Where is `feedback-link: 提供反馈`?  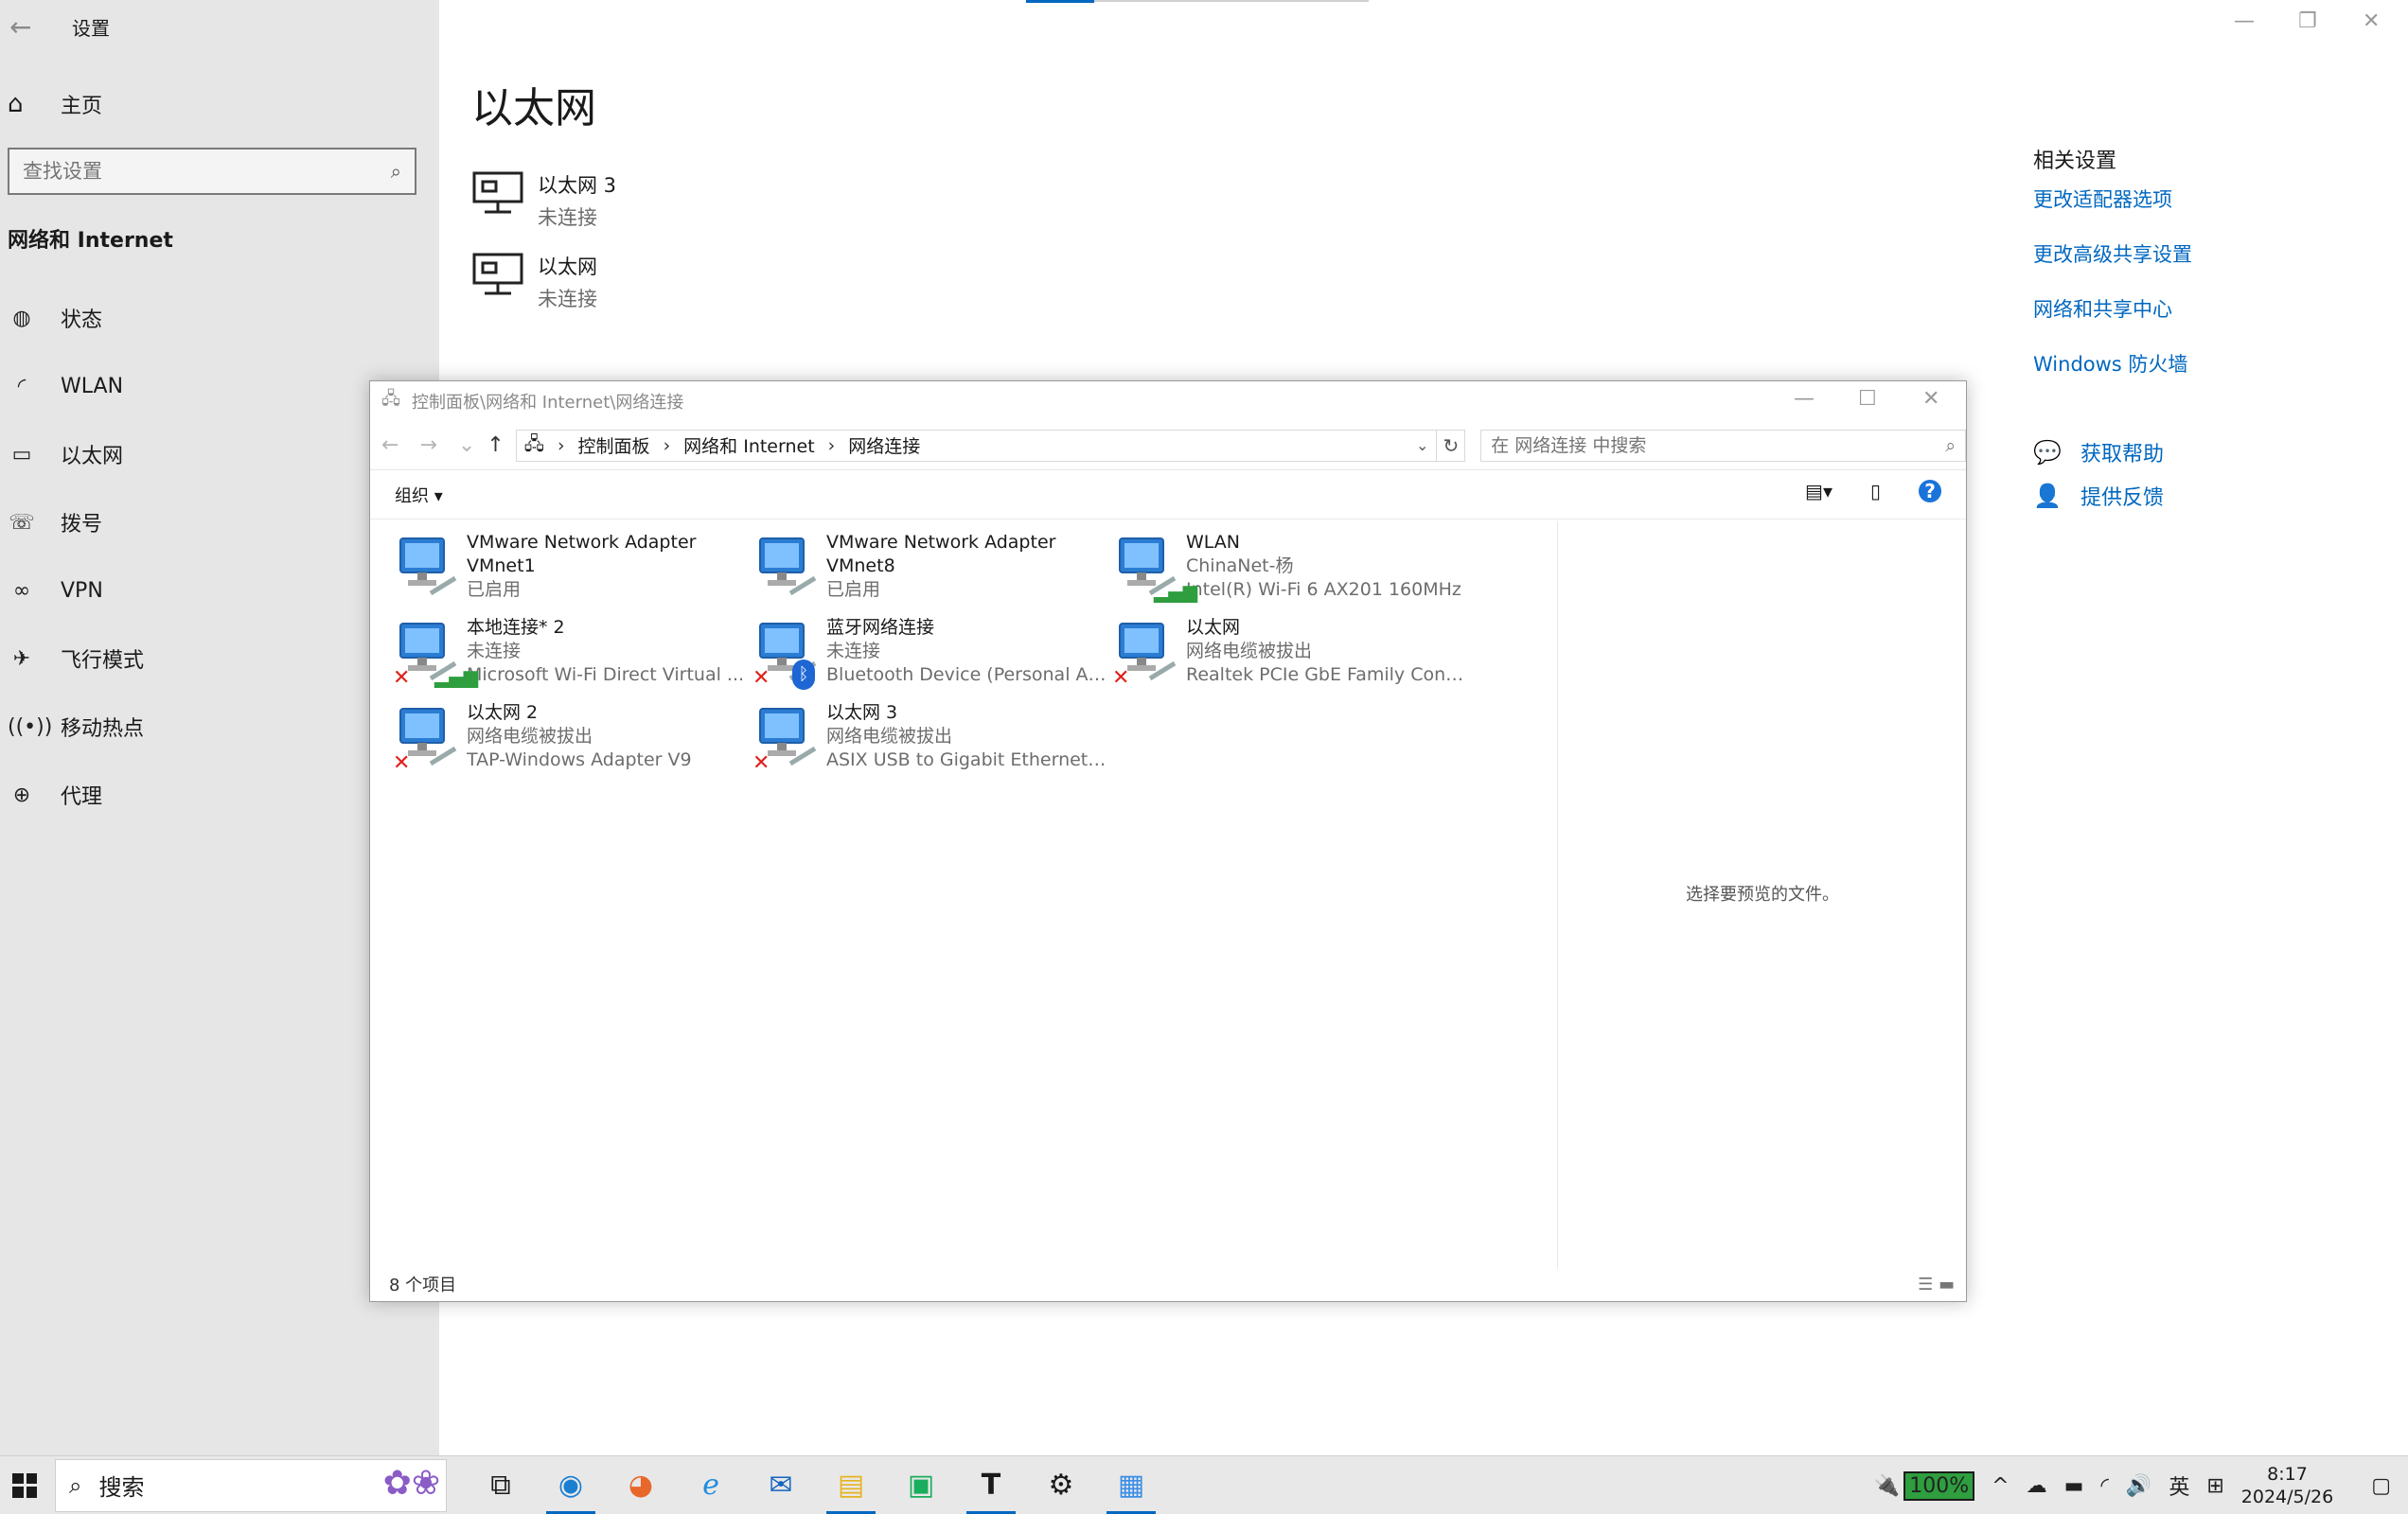 feedback-link: 提供反馈 is located at coordinates (2122, 496).